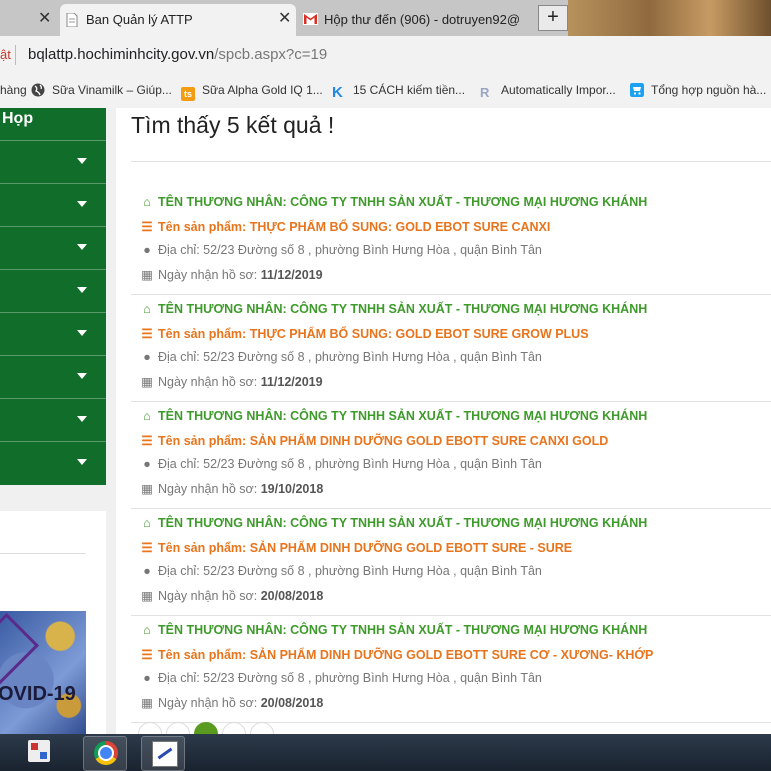  Describe the element at coordinates (38, 90) in the screenshot. I see `globe-icon` at that location.